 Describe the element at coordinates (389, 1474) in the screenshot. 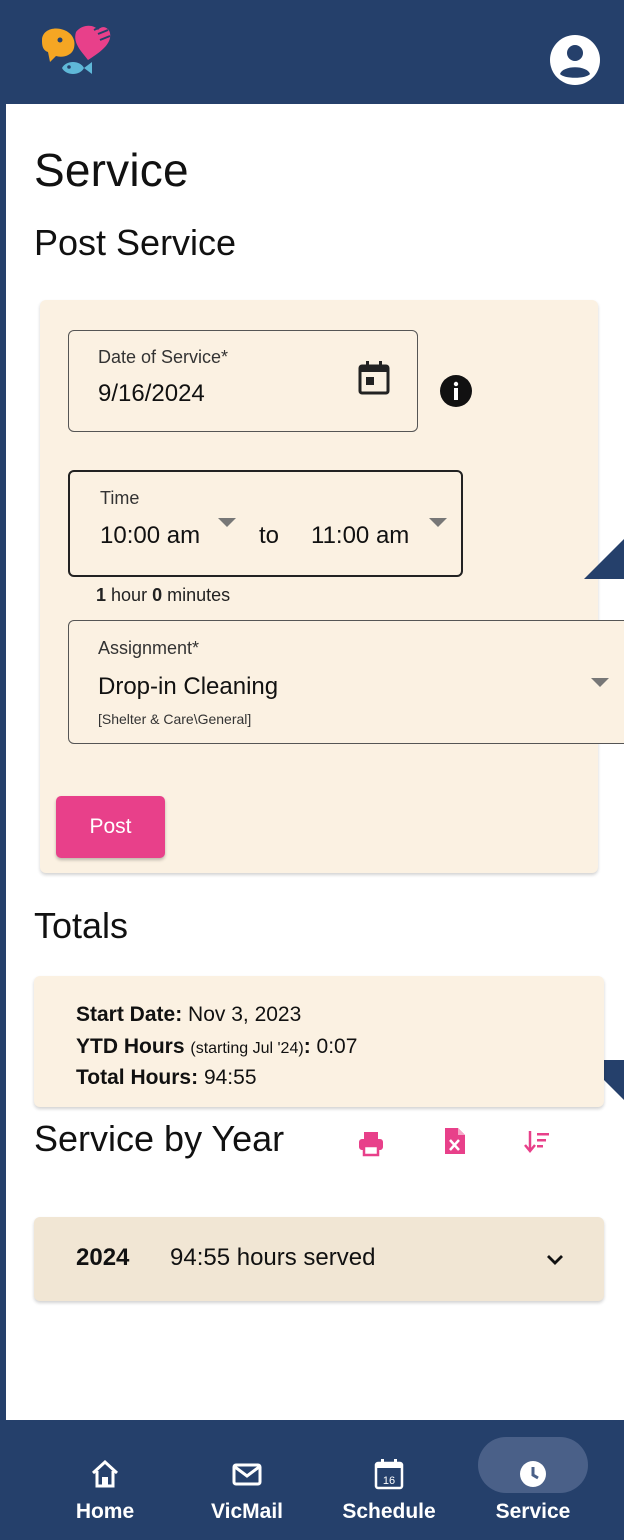

I see `calendar-icon: 16` at that location.